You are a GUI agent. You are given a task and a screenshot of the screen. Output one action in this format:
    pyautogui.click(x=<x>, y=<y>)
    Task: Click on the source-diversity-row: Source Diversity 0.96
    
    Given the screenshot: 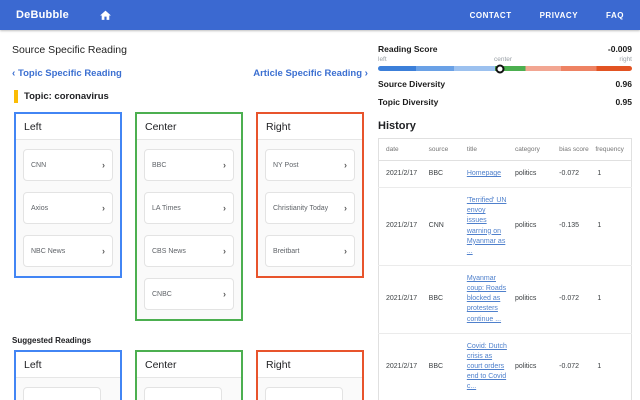 What is the action you would take?
    pyautogui.click(x=505, y=84)
    